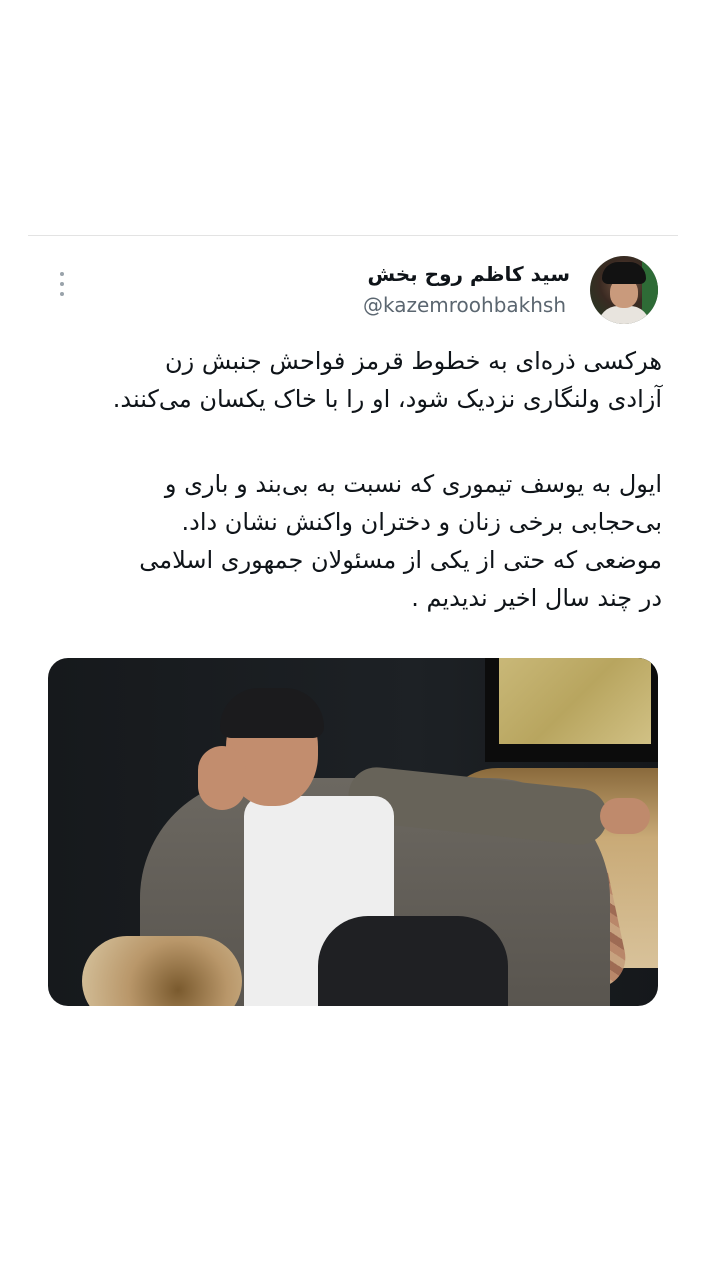 This screenshot has width=720, height=1280. I want to click on tweet-text-line: در چند سال اخیر ندیدیم ., so click(536, 598).